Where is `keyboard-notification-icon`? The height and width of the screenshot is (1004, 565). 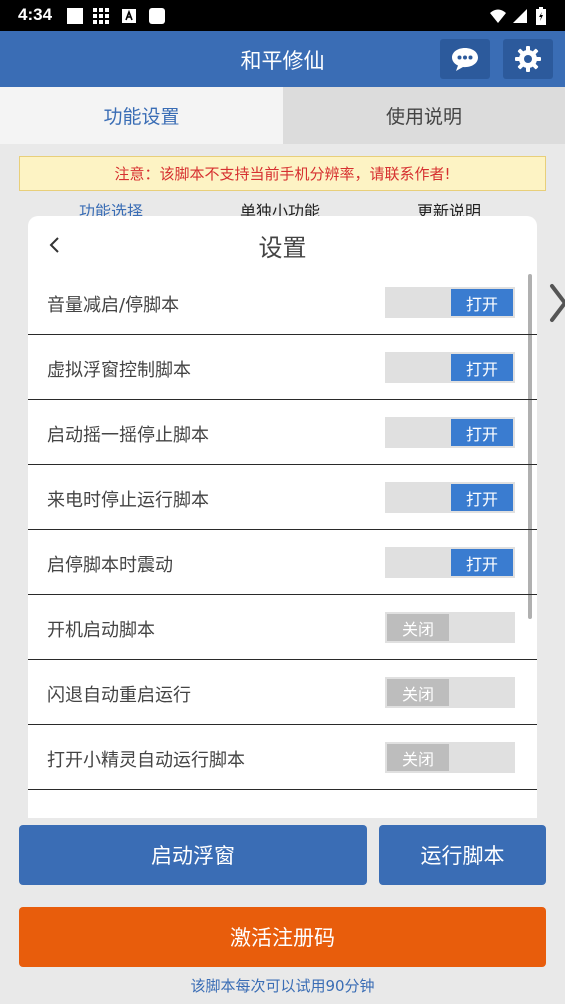 keyboard-notification-icon is located at coordinates (129, 16).